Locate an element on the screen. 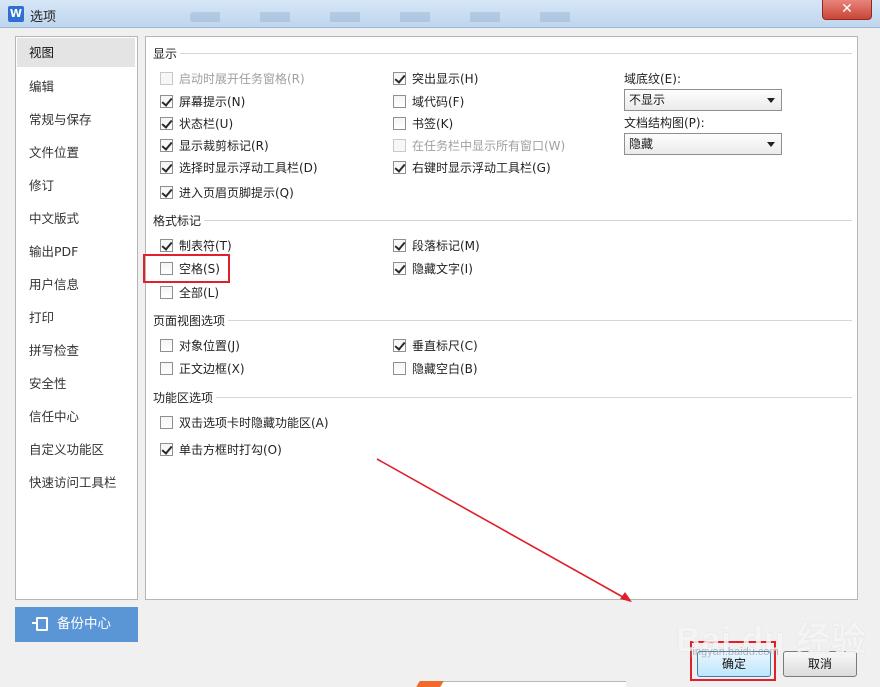 The image size is (880, 687). checkbox-tab-chars: 制表符(T) is located at coordinates (196, 245).